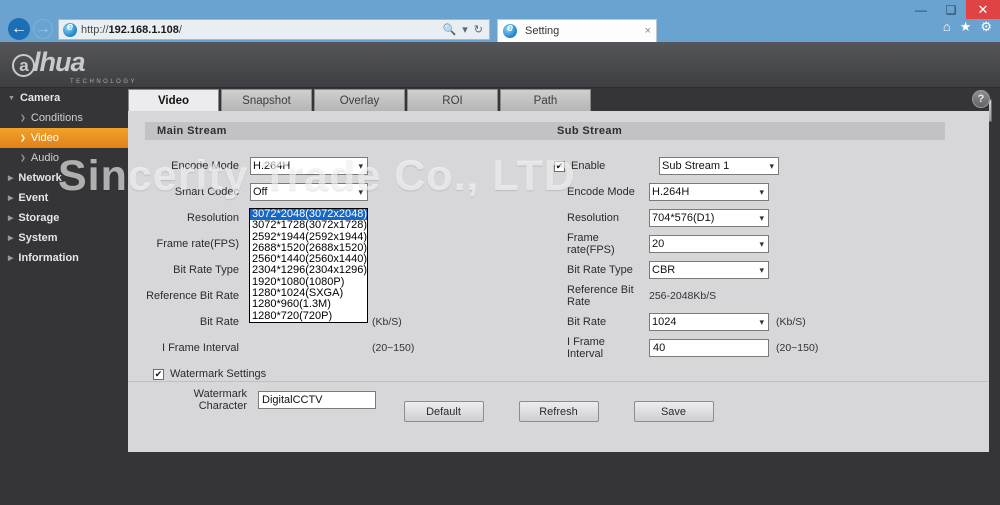 The image size is (1000, 505). Describe the element at coordinates (696, 166) in the screenshot. I see `sub-stream-value: Sub Stream 1` at that location.